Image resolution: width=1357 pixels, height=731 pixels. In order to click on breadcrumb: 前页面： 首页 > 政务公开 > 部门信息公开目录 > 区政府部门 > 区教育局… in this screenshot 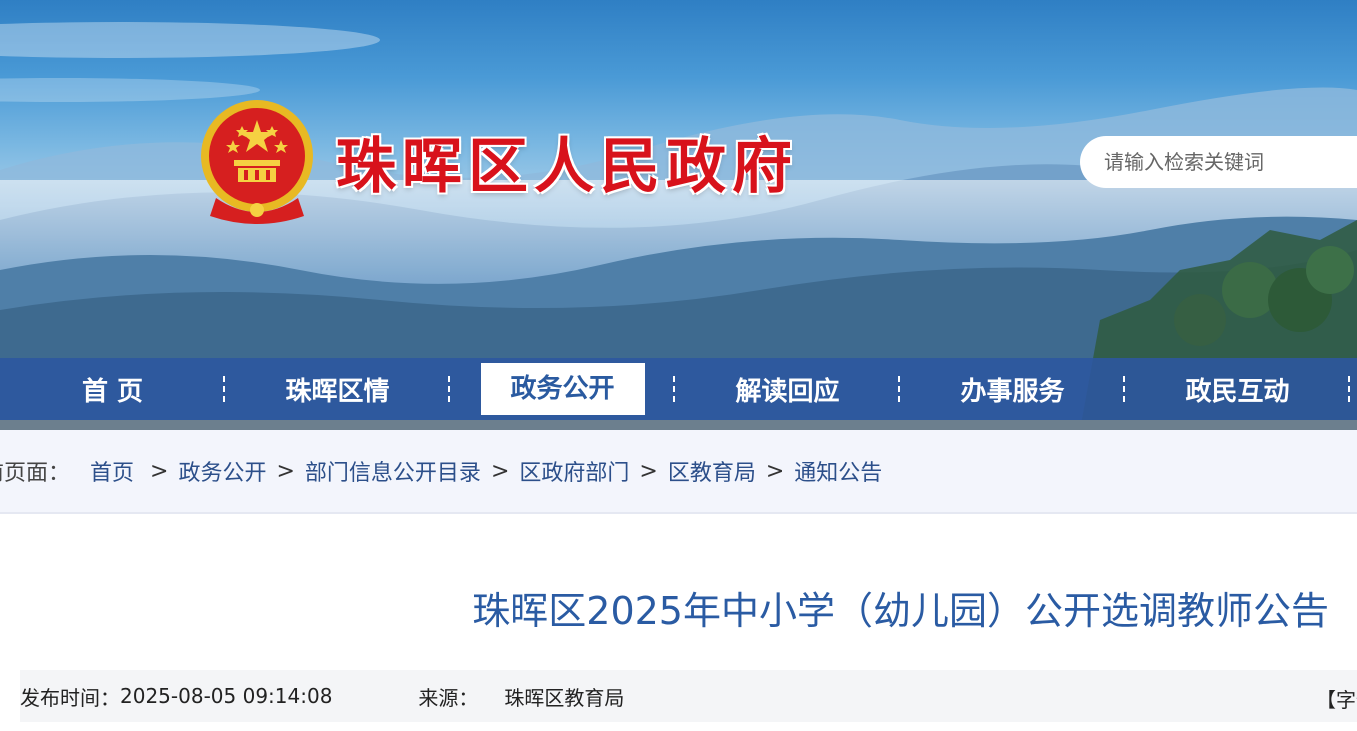, I will do `click(678, 472)`.